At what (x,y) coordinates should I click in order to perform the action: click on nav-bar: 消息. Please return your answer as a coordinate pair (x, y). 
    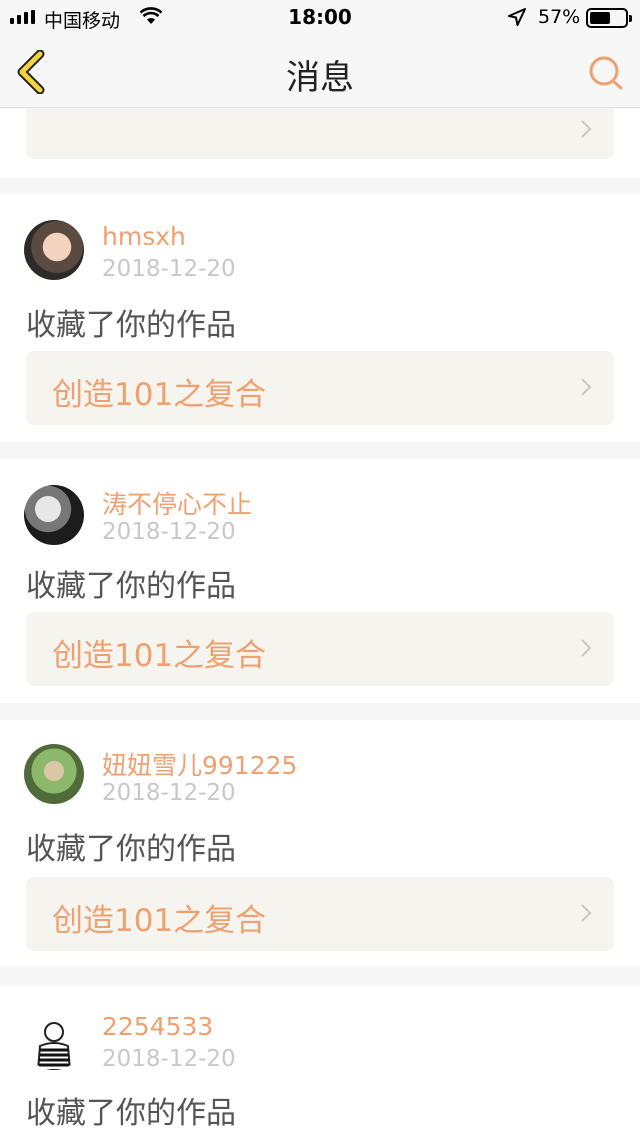
    Looking at the image, I should click on (320, 72).